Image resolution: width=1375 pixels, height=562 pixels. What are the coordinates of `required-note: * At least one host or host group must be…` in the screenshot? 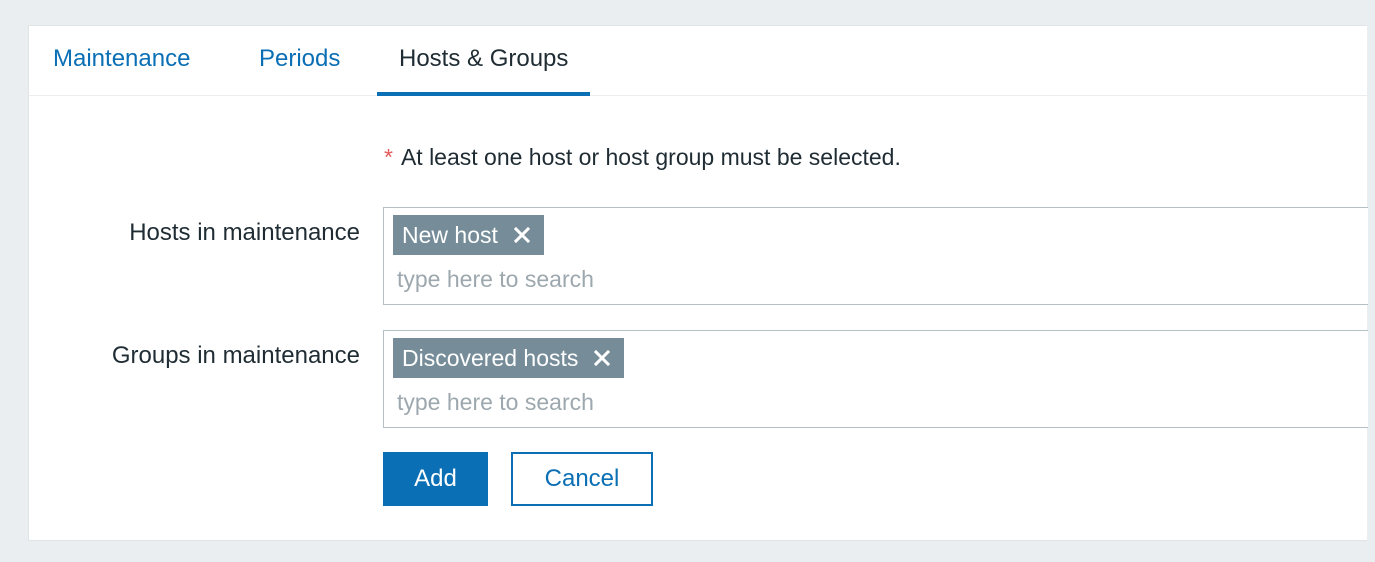 It's located at (642, 157).